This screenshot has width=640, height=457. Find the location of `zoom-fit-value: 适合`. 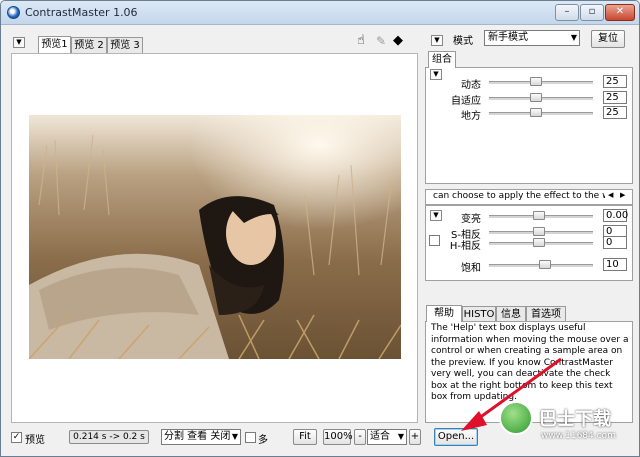

zoom-fit-value: 适合 is located at coordinates (380, 436).